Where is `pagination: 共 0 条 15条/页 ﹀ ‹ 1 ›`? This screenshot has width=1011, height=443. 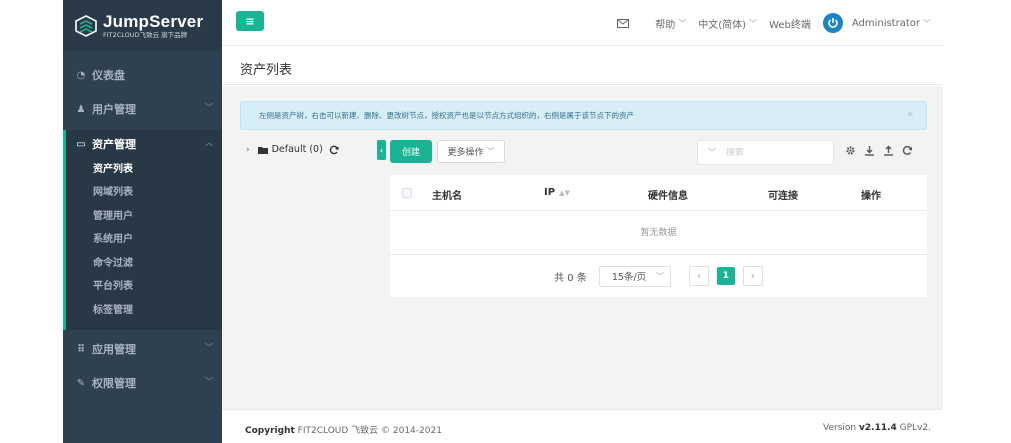
pagination: 共 0 条 15条/页 ﹀ ‹ 1 › is located at coordinates (658, 276).